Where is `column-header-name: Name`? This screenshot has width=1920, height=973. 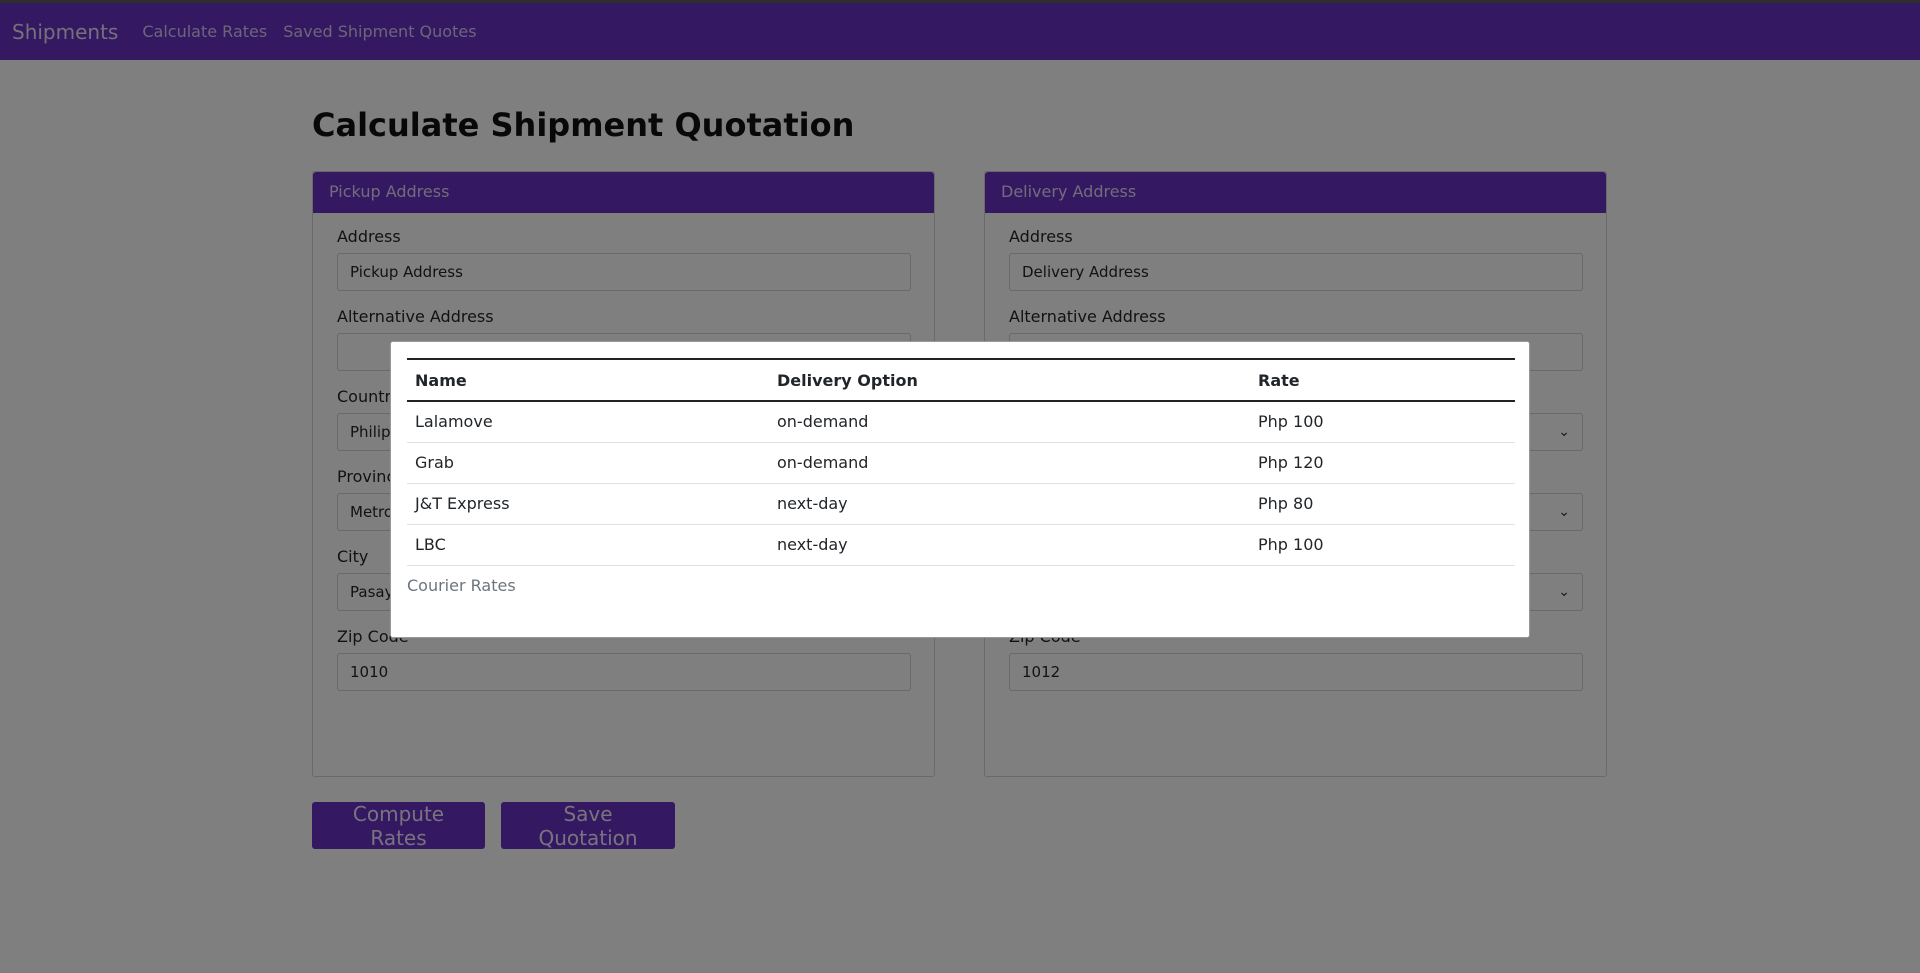 column-header-name: Name is located at coordinates (588, 380).